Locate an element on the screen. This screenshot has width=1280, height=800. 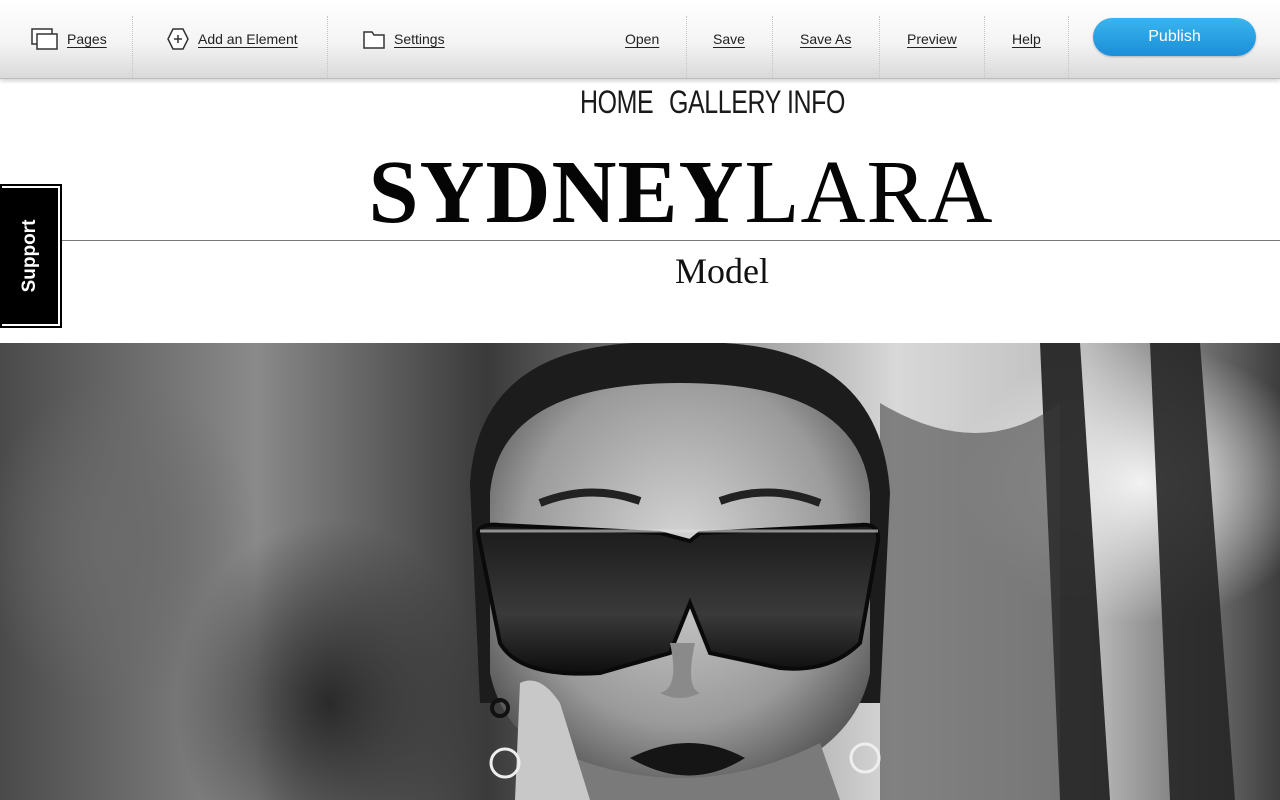
settings-folder-icon is located at coordinates (374, 40).